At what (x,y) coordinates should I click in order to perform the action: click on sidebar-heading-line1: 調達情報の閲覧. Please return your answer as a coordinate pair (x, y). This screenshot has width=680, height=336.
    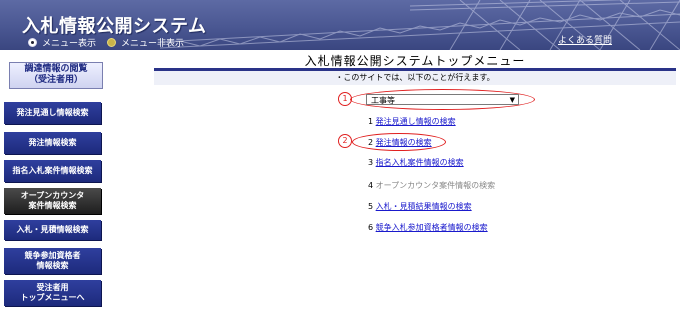
    Looking at the image, I should click on (56, 69).